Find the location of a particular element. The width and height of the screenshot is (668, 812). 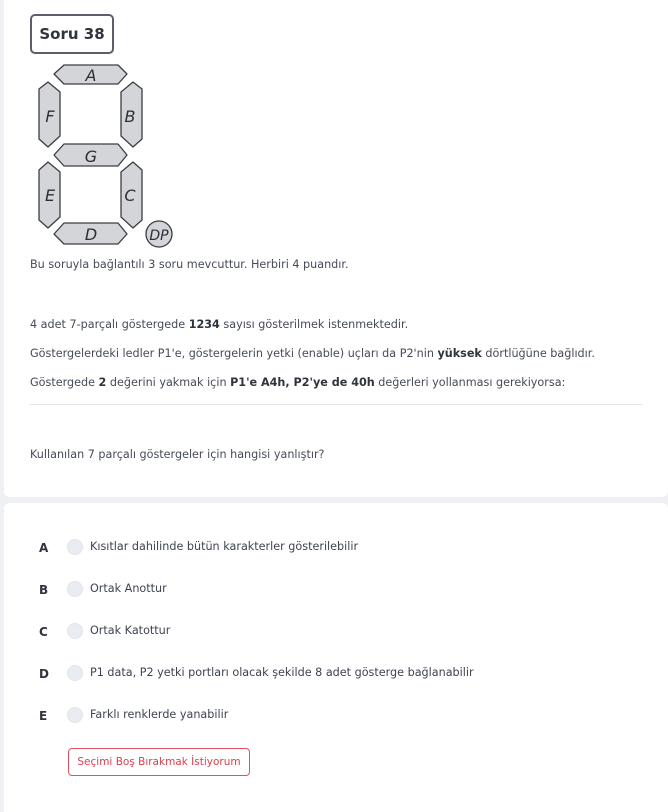

divider is located at coordinates (336, 404).